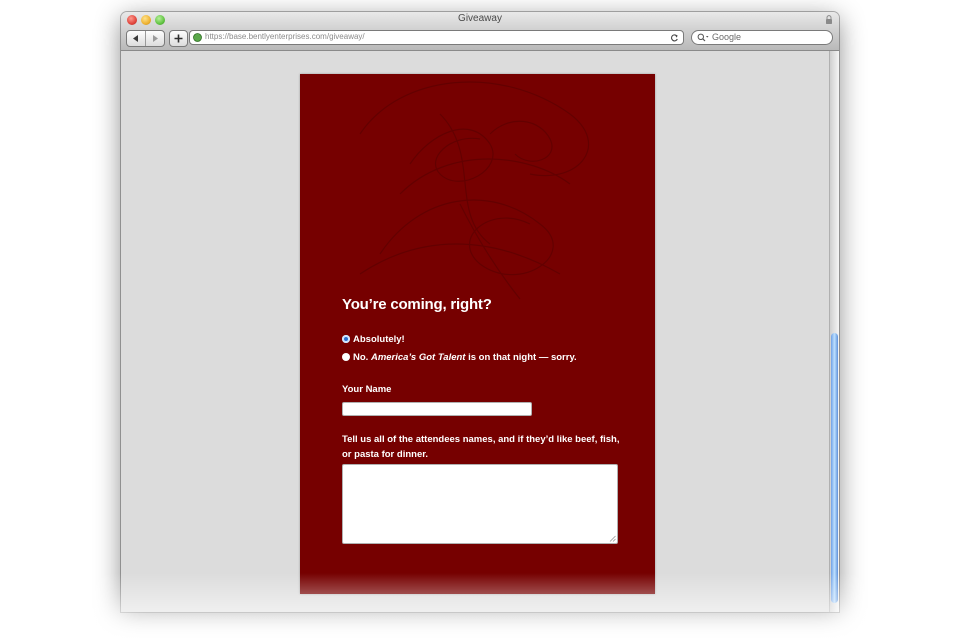 This screenshot has width=960, height=643. Describe the element at coordinates (480, 504) in the screenshot. I see `attendees-textarea` at that location.